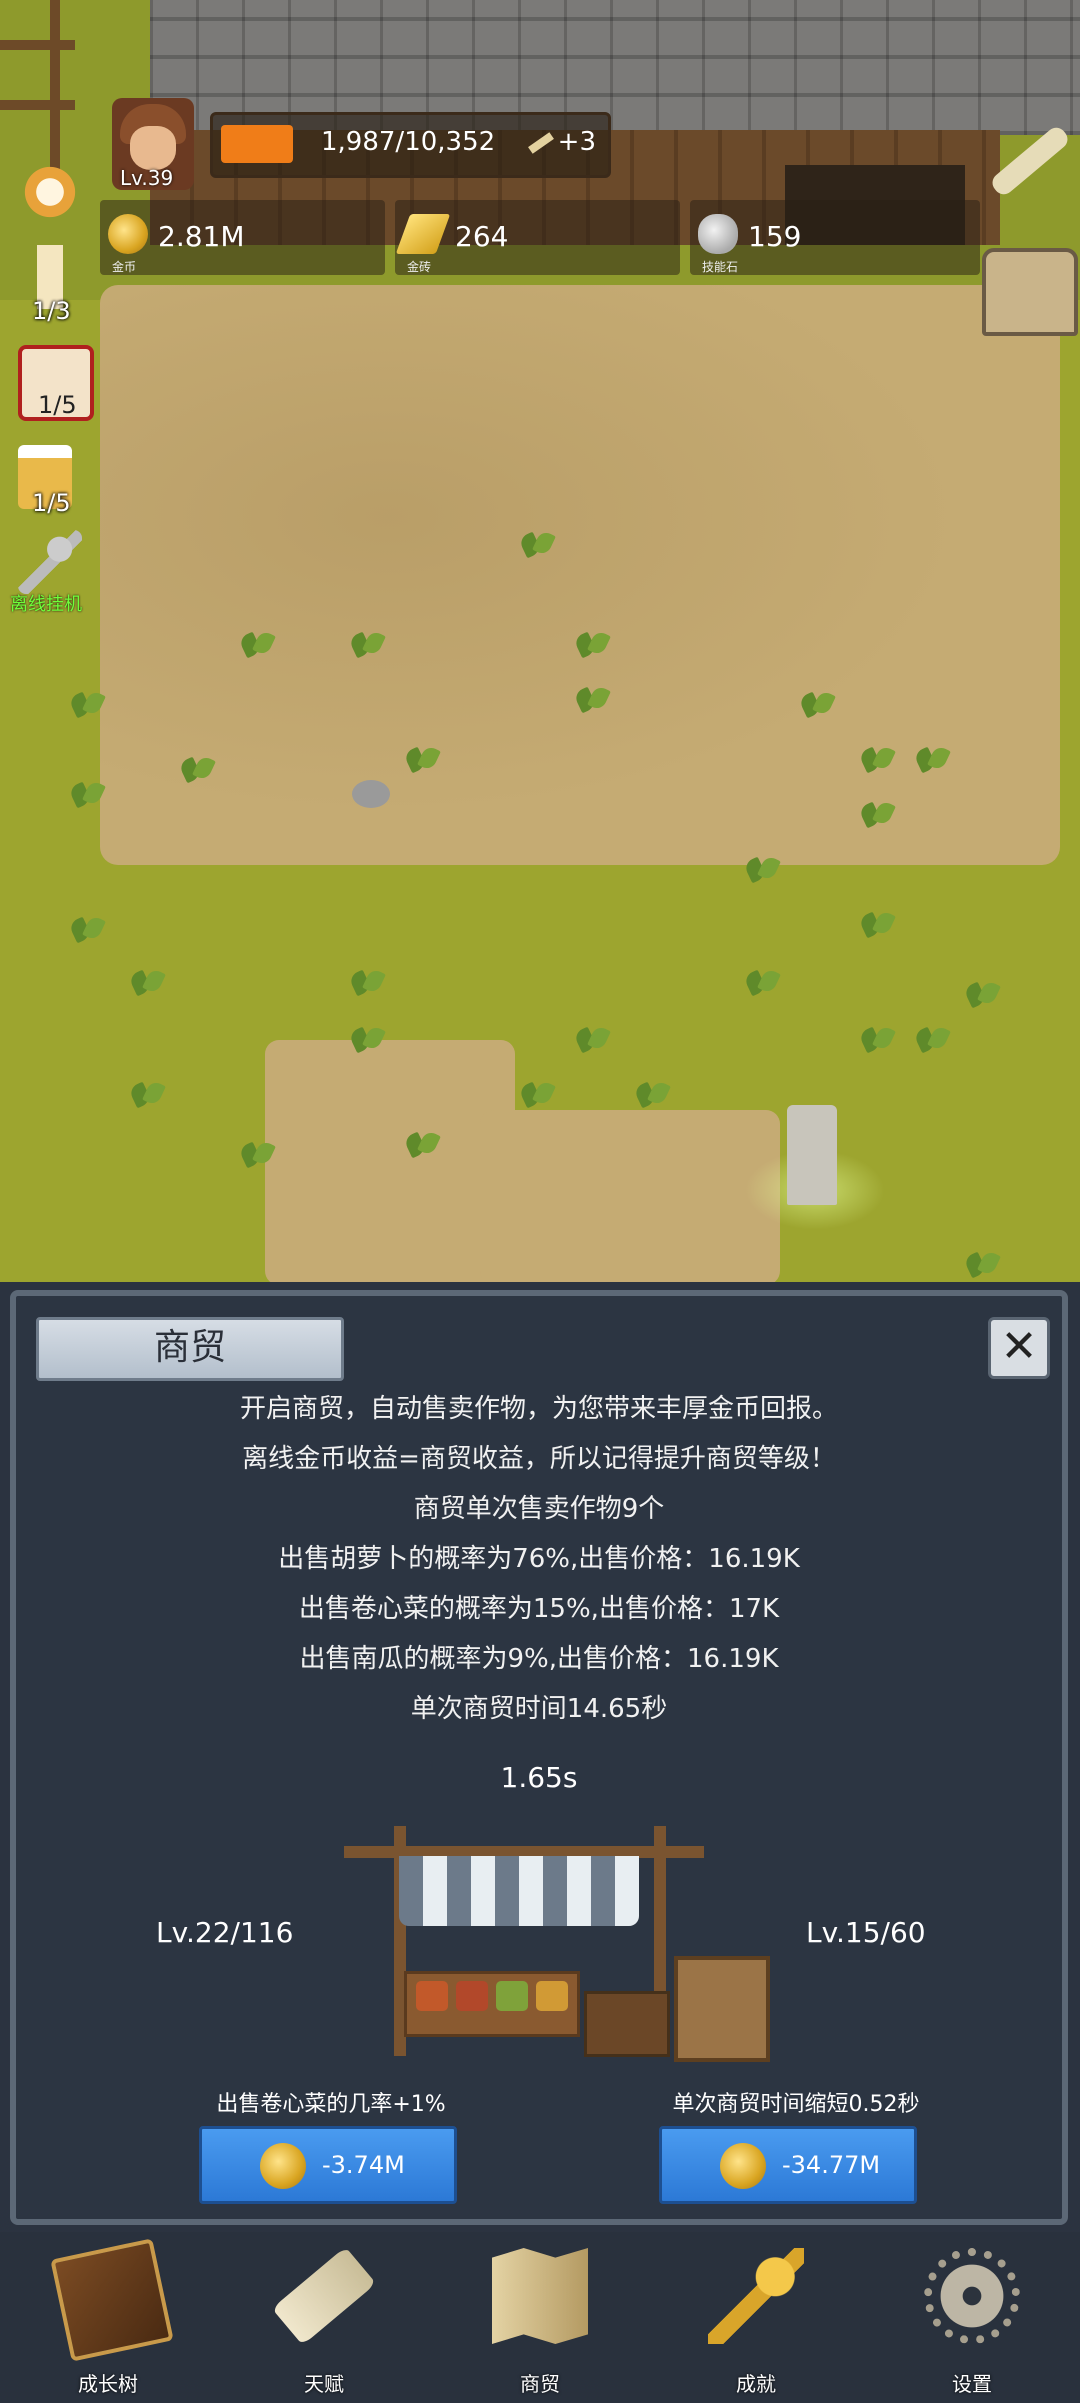  I want to click on bottom-nav: 成长树 天赋 商贸 成就 设置, so click(540, 2317).